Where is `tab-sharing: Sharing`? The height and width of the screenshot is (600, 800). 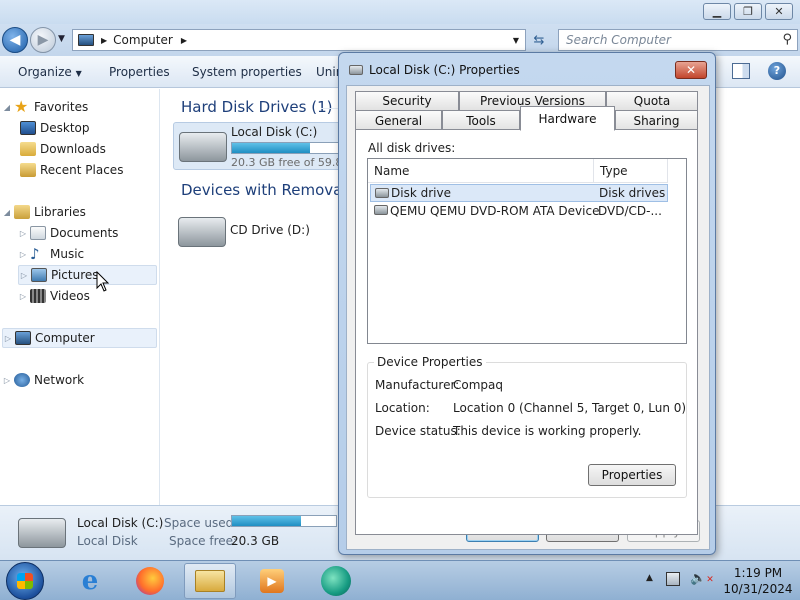
tab-sharing: Sharing is located at coordinates (656, 120).